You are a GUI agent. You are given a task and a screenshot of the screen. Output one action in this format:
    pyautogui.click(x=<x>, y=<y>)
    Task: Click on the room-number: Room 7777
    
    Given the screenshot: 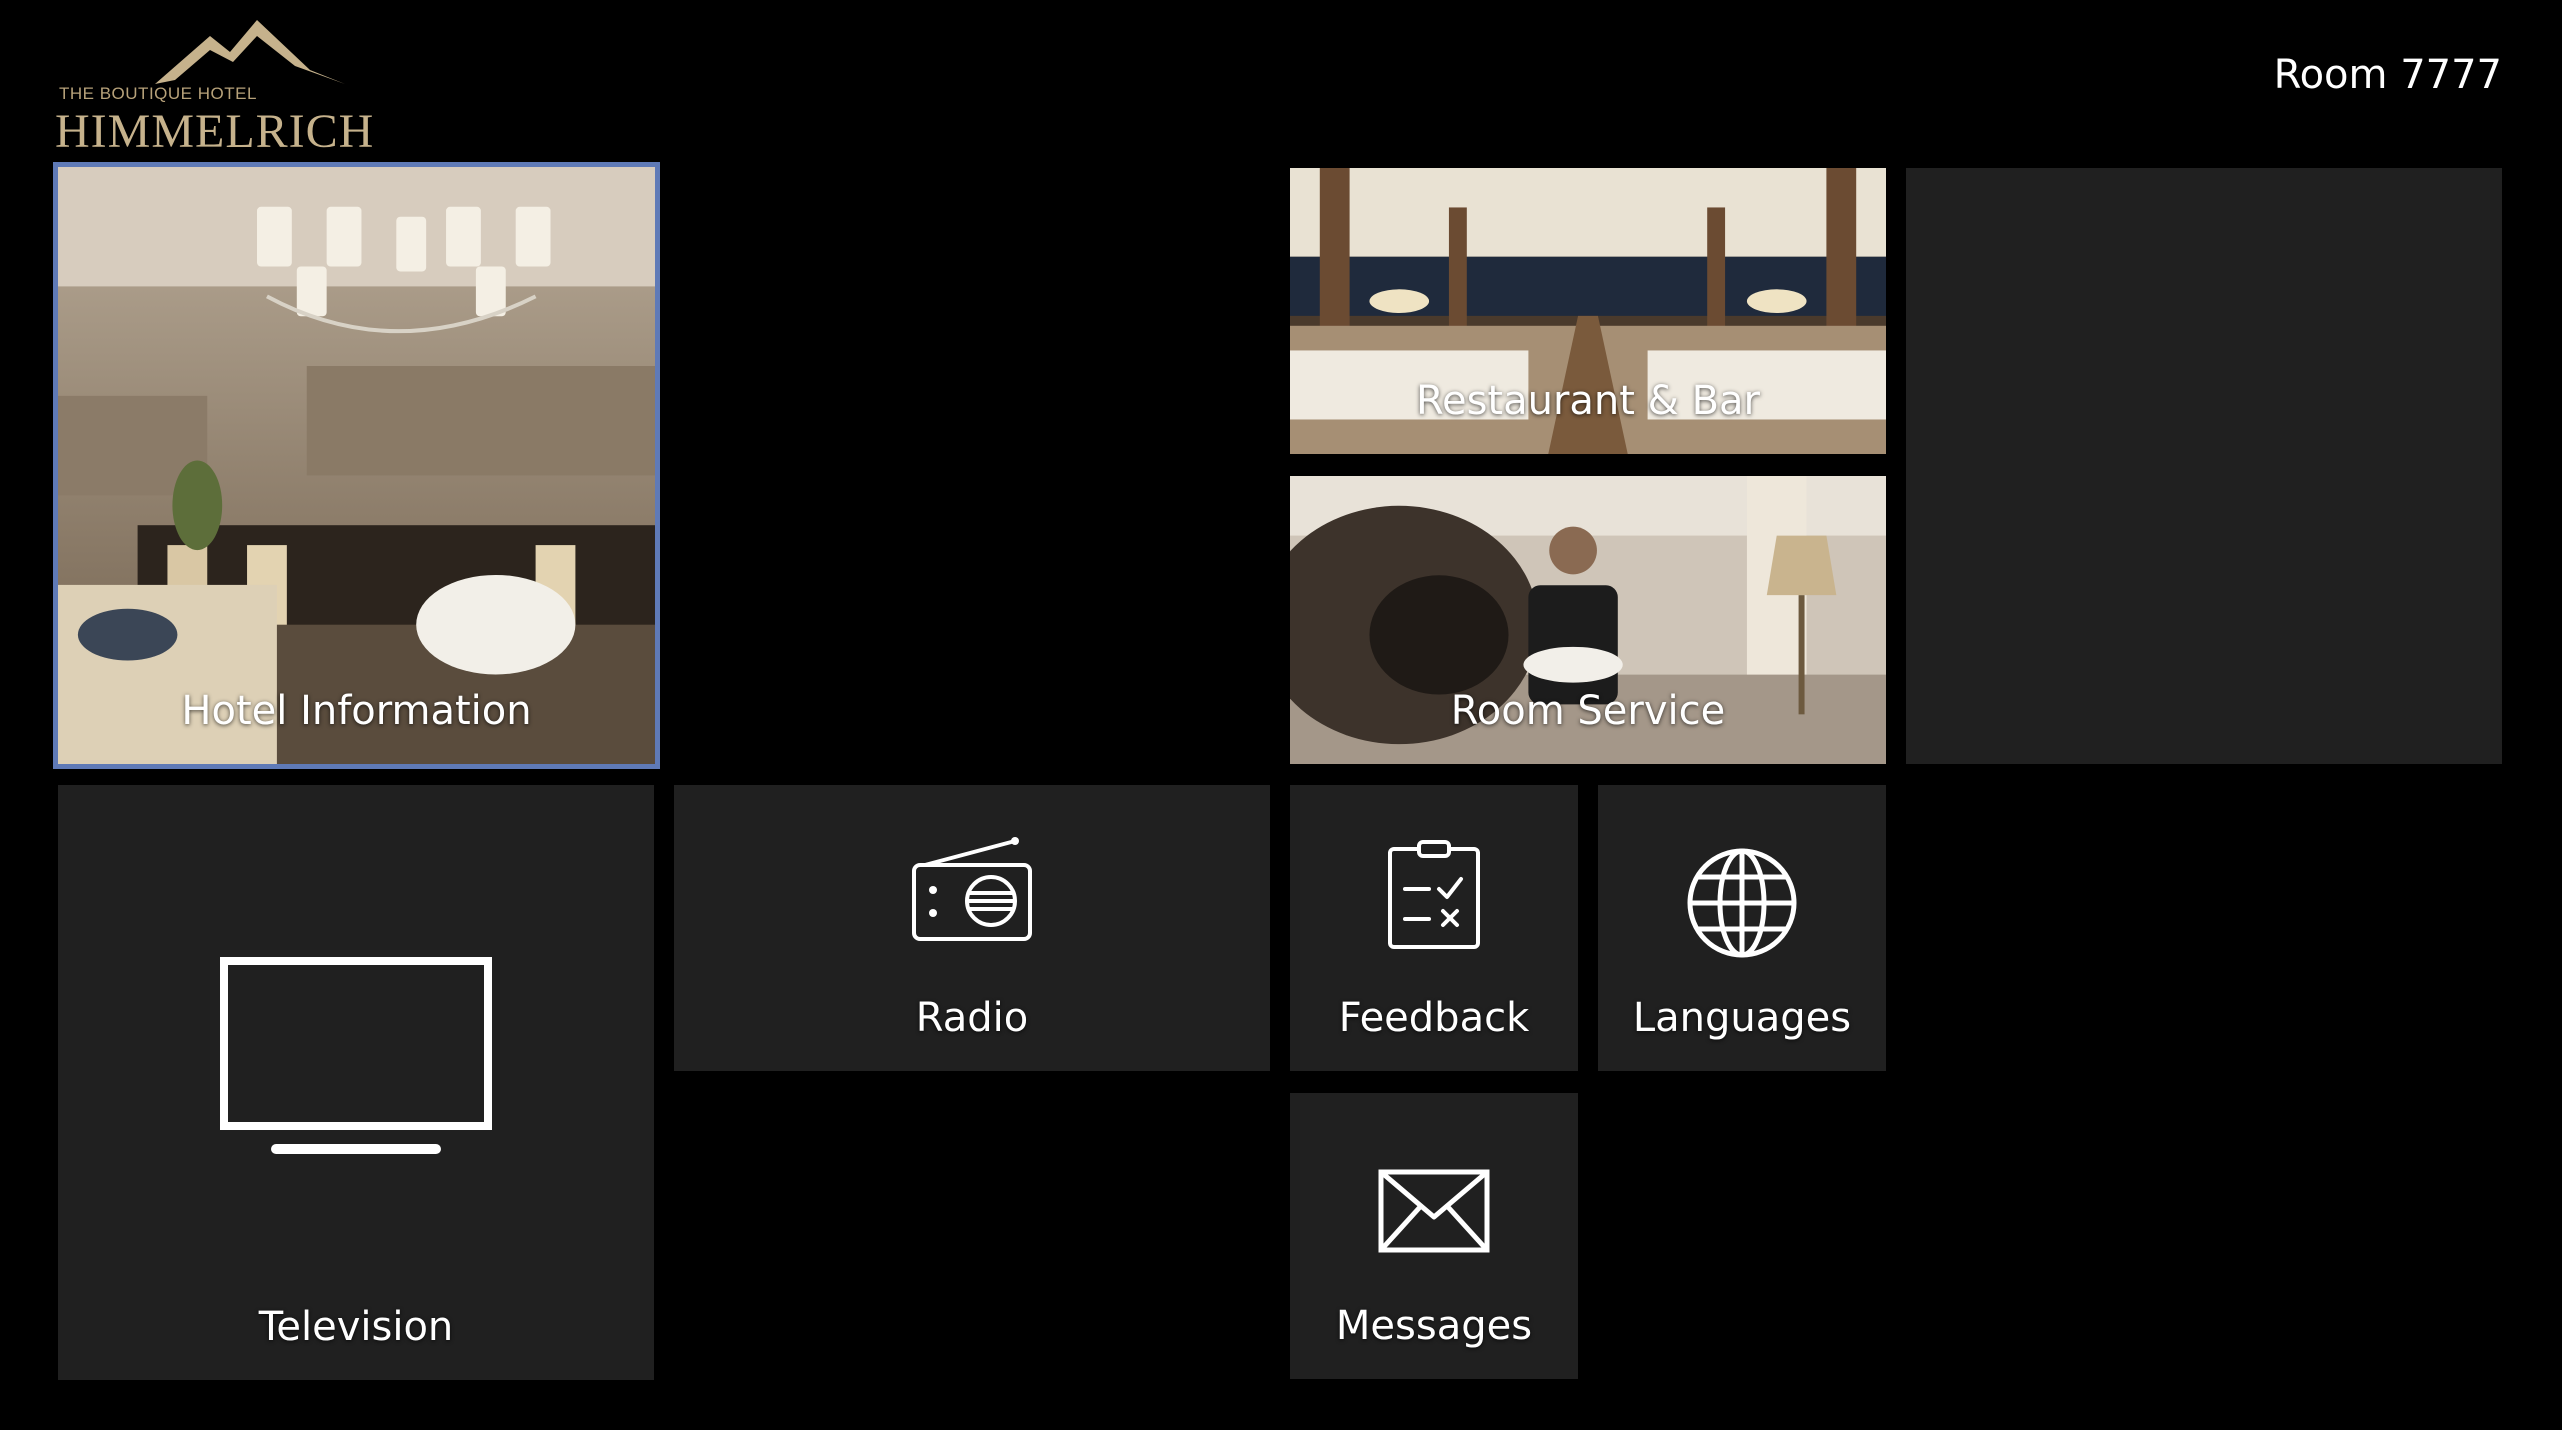 What is the action you would take?
    pyautogui.click(x=2387, y=75)
    